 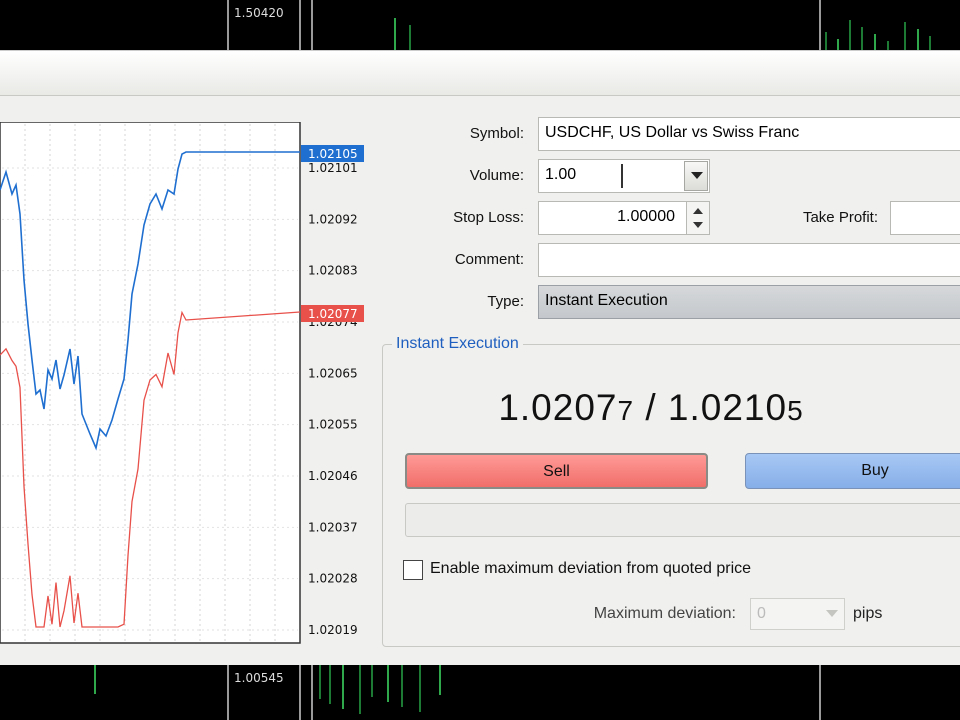 What do you see at coordinates (457, 344) in the screenshot?
I see `instant-execution-group-title: Instant Execution` at bounding box center [457, 344].